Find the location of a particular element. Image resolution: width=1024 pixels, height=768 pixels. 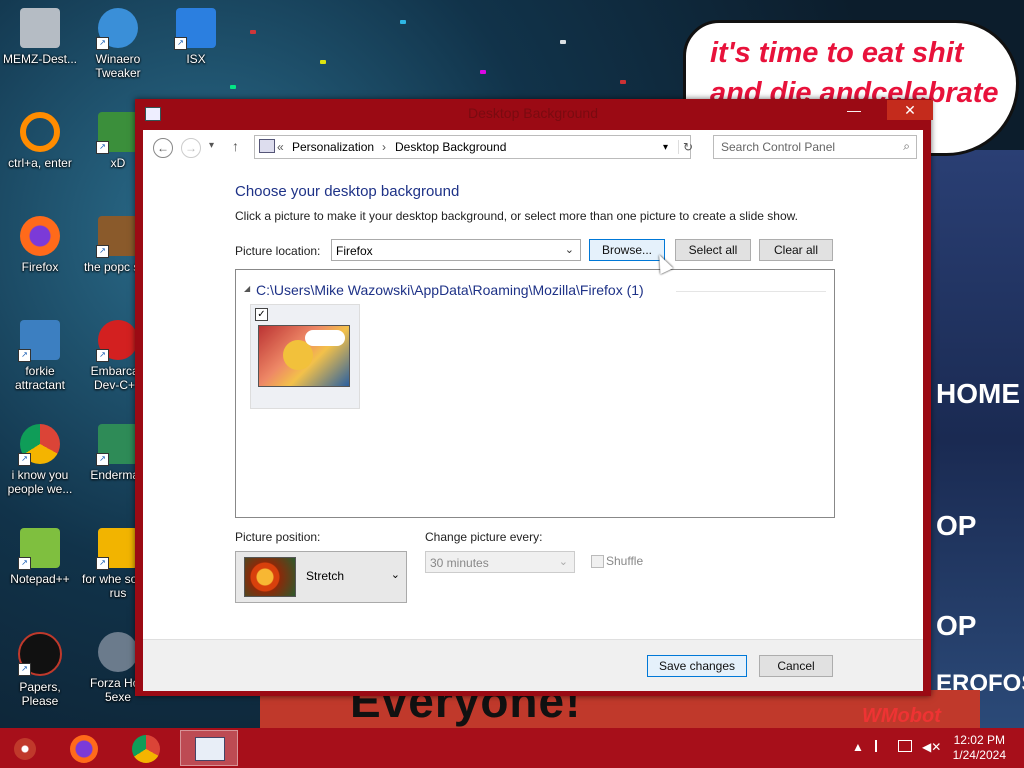

picture-location-value: Firefox is located at coordinates (354, 251).